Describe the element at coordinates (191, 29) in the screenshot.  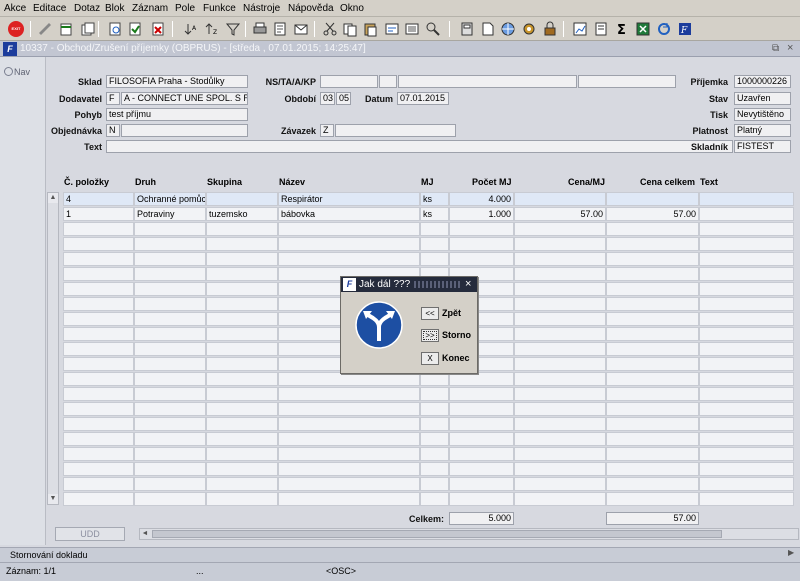
I see `sort-asc-icon: A` at that location.